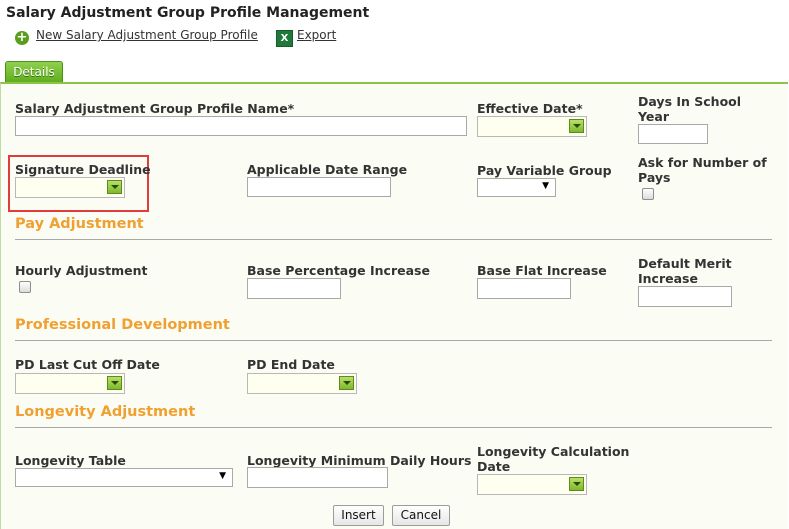 This screenshot has width=789, height=529. What do you see at coordinates (155, 108) in the screenshot?
I see `profile-name-label: Salary Adjustment Group Profile Name*` at bounding box center [155, 108].